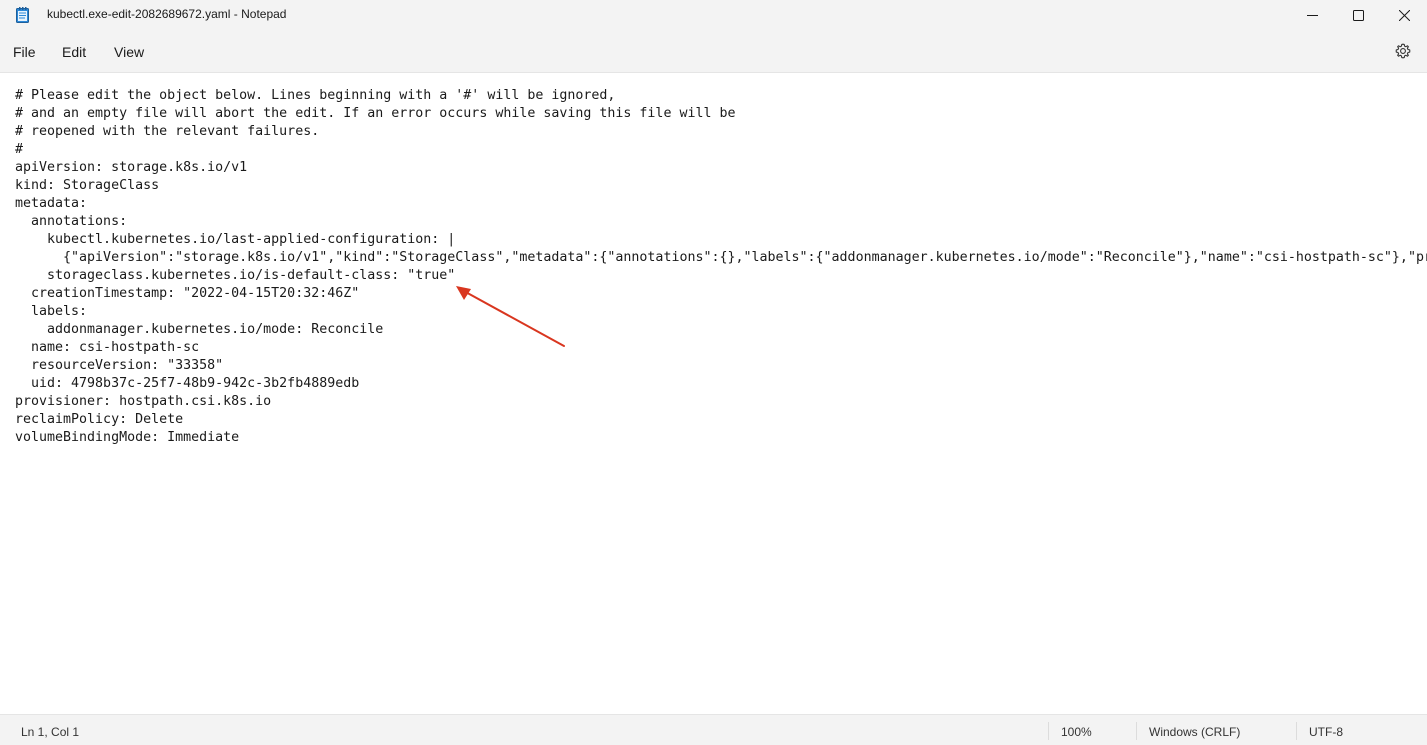 The height and width of the screenshot is (745, 1427). I want to click on menu-file: File, so click(24, 52).